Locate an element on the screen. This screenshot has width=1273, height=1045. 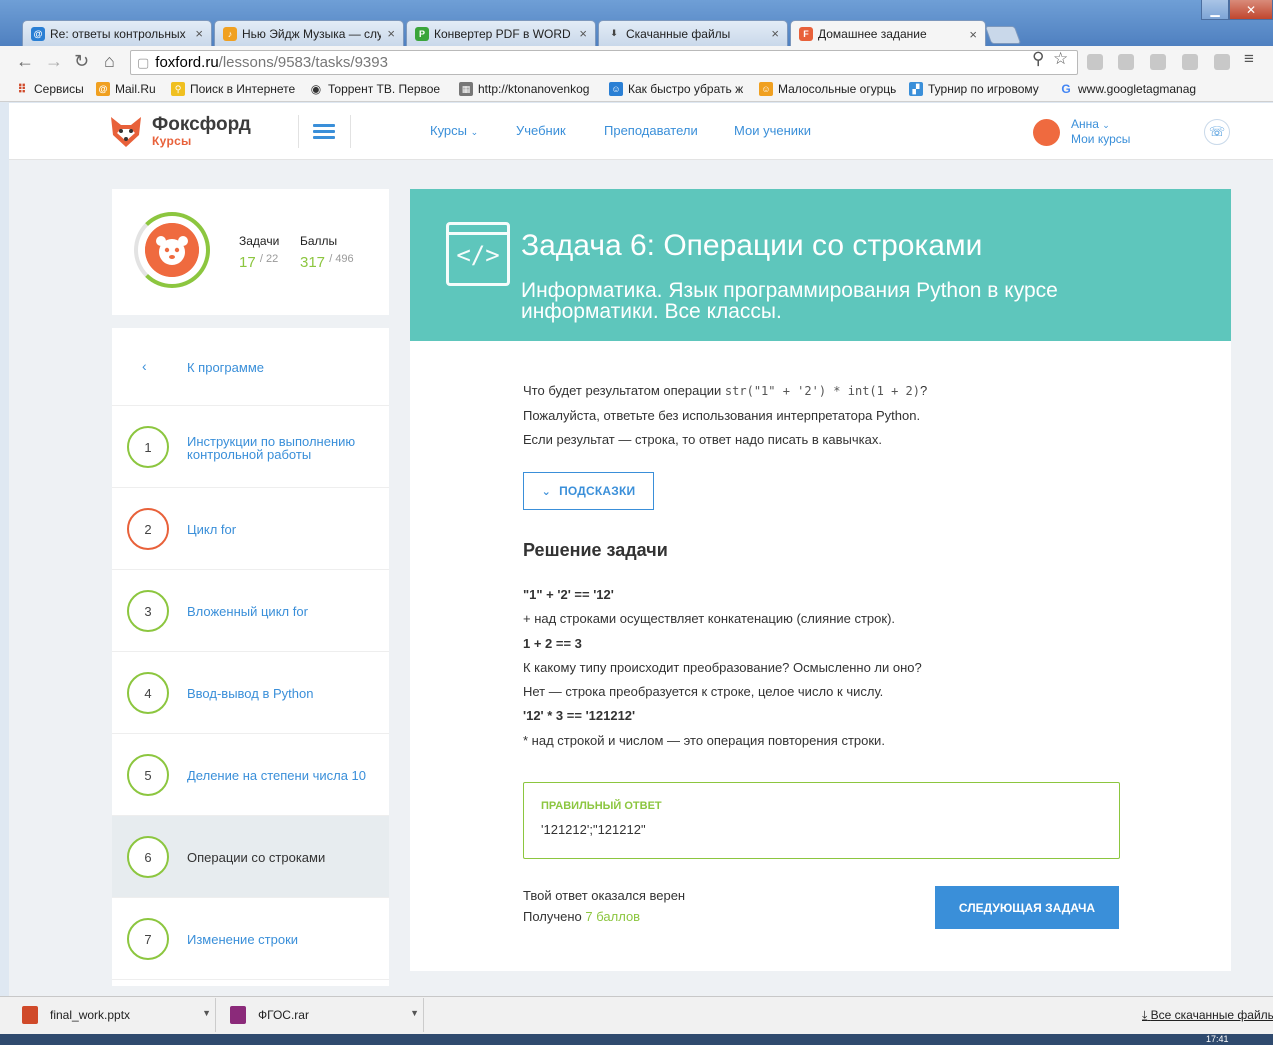
user-name: Анна is located at coordinates (1085, 124).